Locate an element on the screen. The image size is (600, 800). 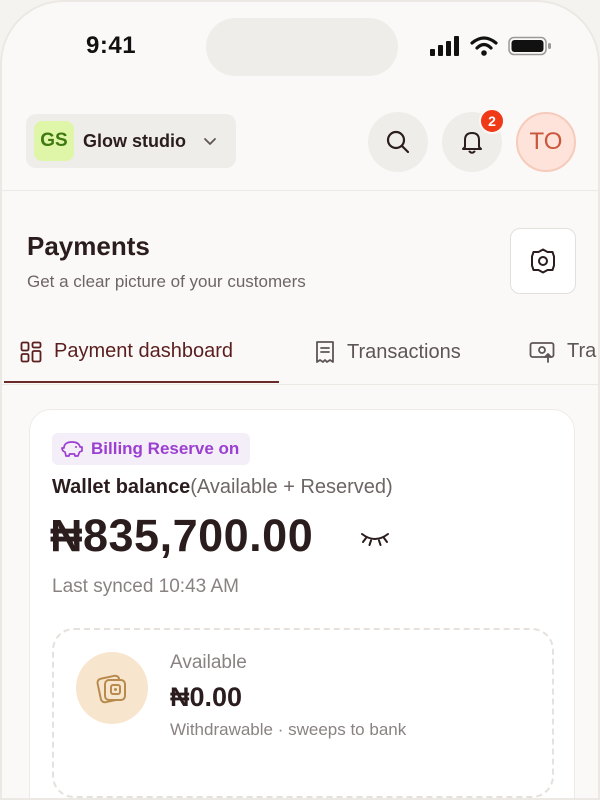
tab-label: Tra is located at coordinates (582, 351).